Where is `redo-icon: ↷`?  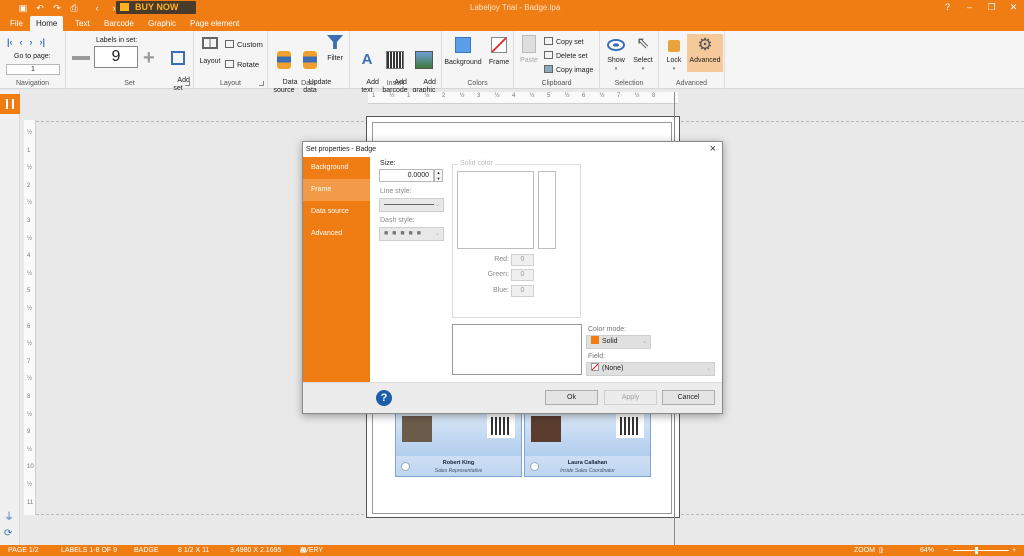
redo-icon: ↷ is located at coordinates (57, 8).